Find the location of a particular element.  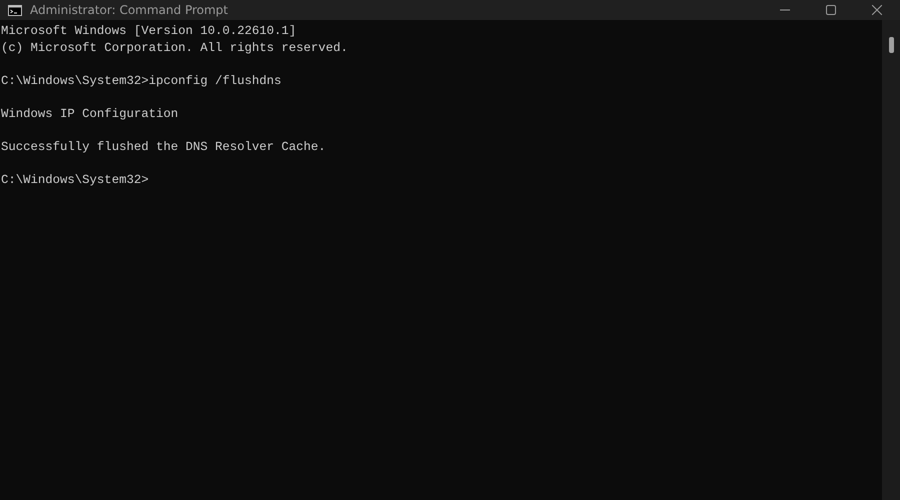

window-title: Administrator: Command Prompt is located at coordinates (129, 10).